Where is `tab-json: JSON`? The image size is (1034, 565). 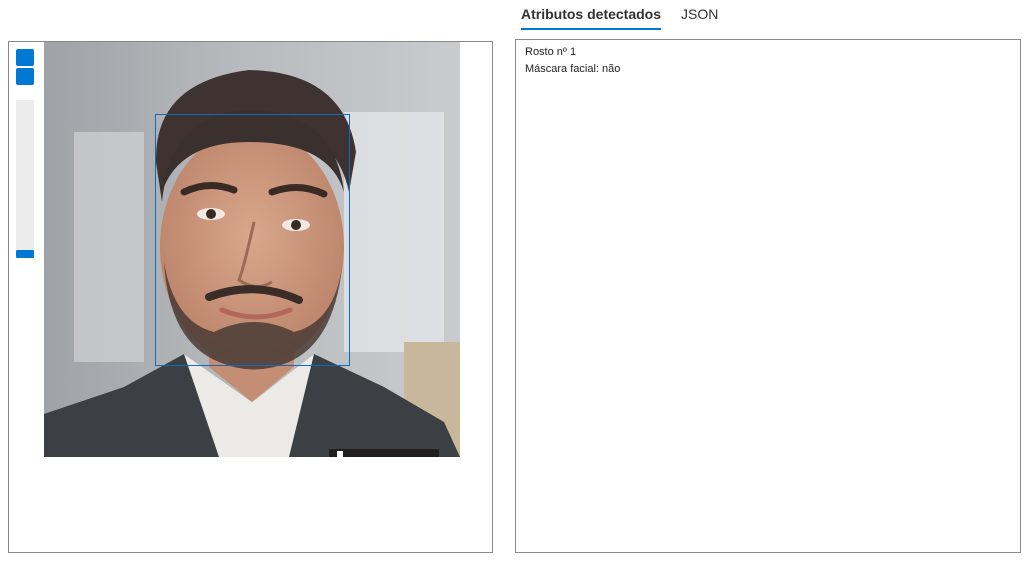 tab-json: JSON is located at coordinates (699, 17).